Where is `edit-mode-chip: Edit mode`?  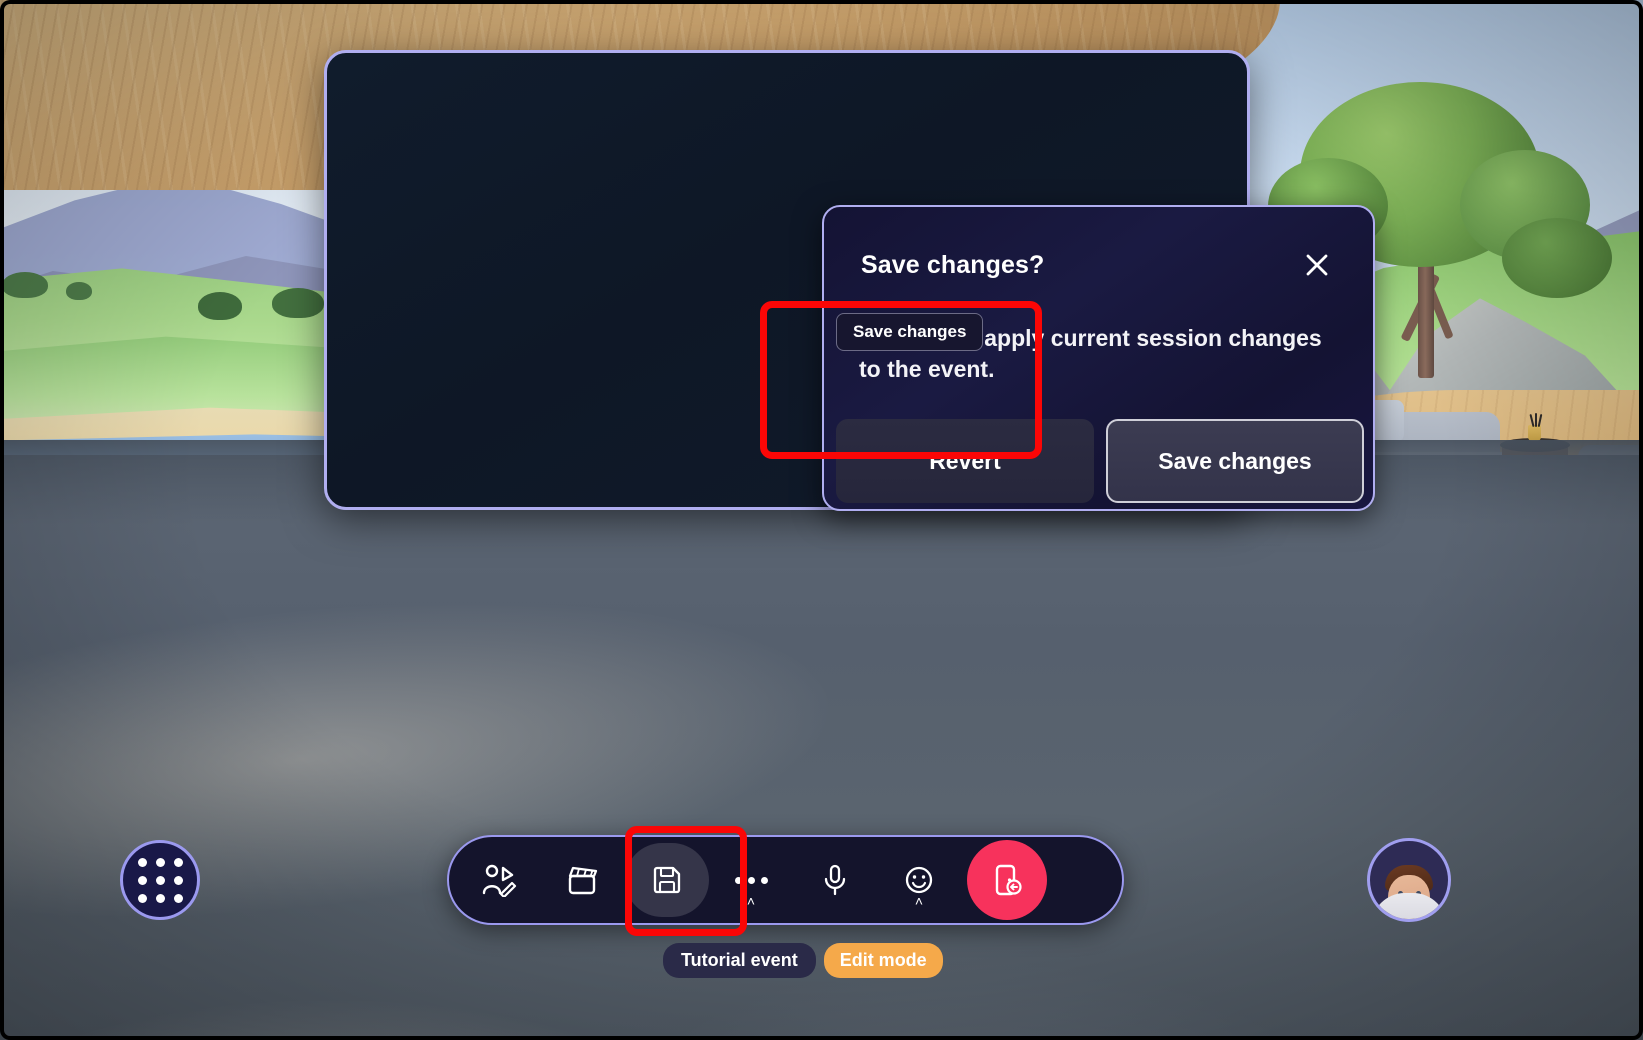 edit-mode-chip: Edit mode is located at coordinates (883, 960).